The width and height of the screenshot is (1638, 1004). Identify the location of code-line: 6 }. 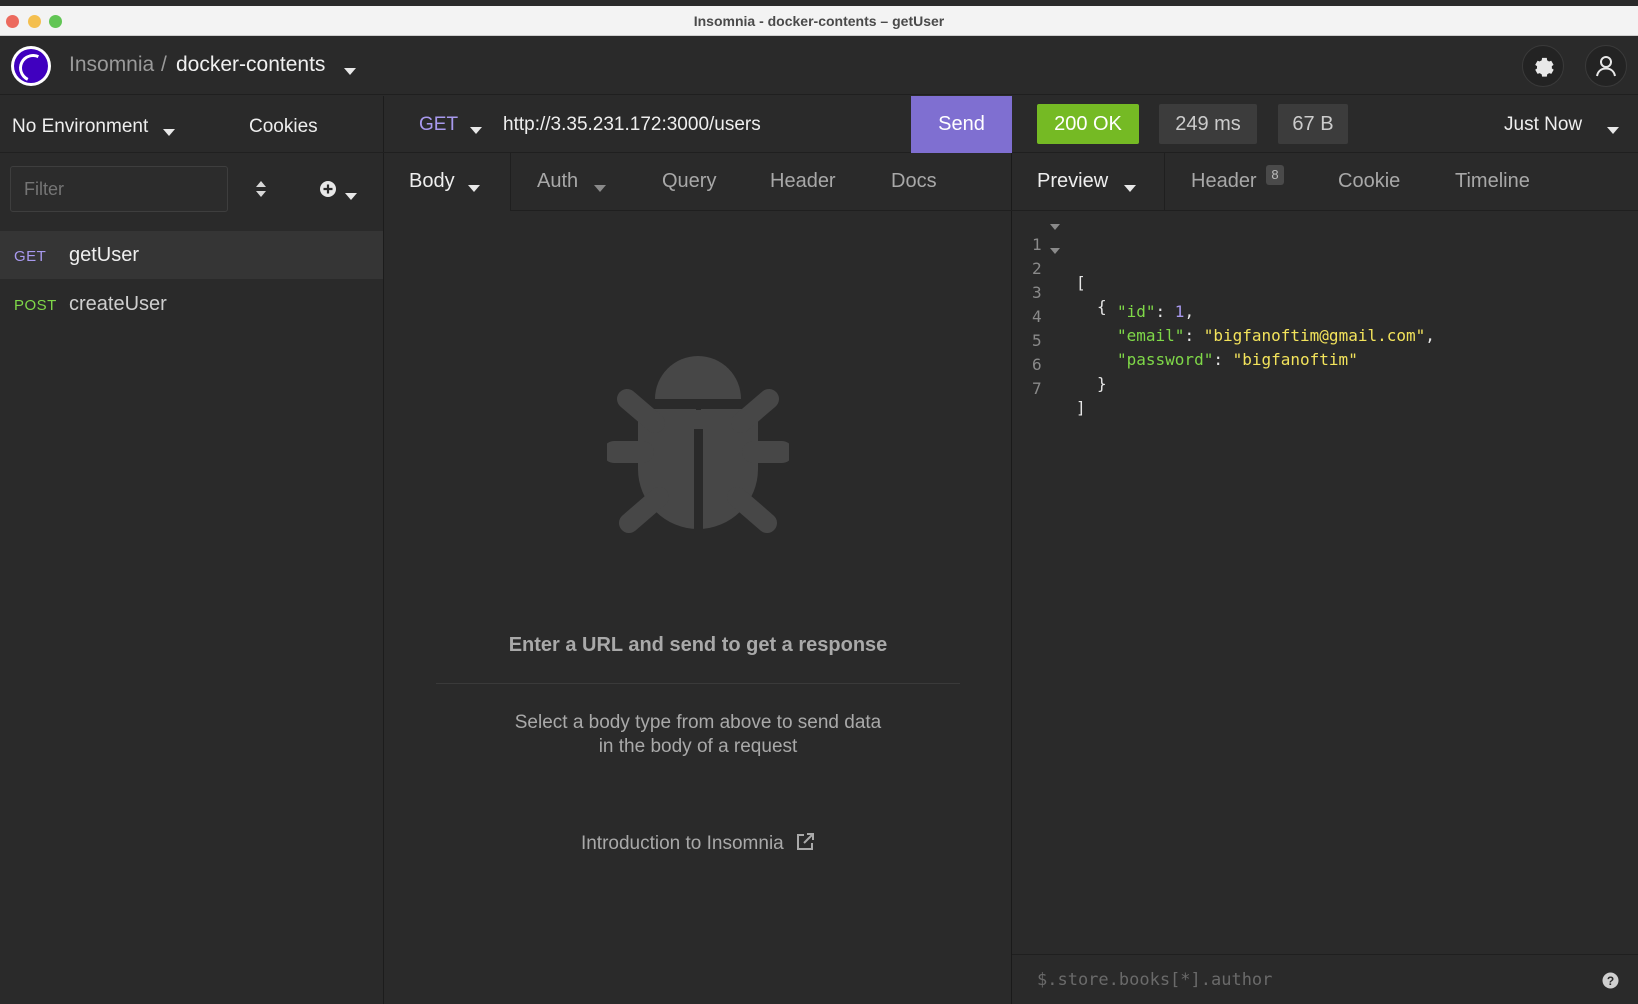
(1059, 364).